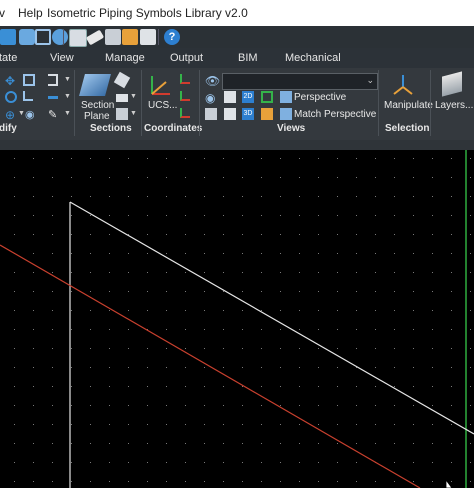  I want to click on ribbon-bottom-strip, so click(237, 145).